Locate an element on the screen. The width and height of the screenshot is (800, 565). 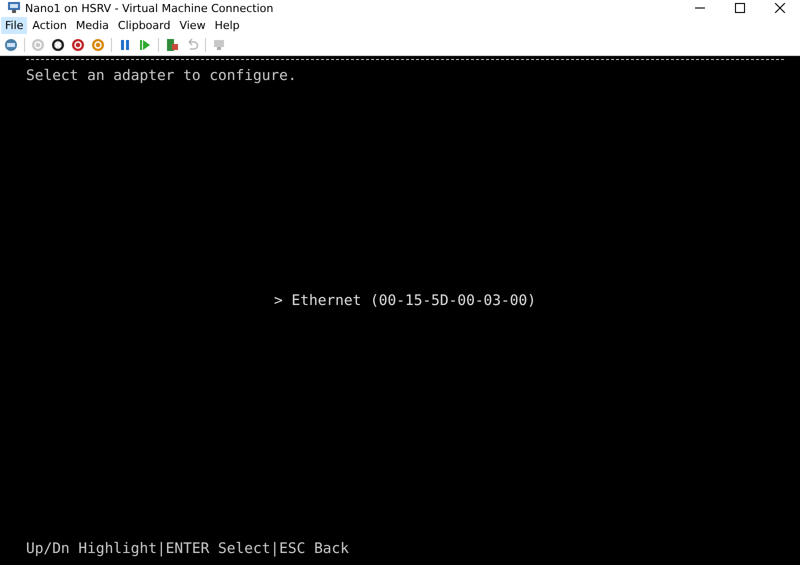
checkpoint-icon is located at coordinates (172, 45).